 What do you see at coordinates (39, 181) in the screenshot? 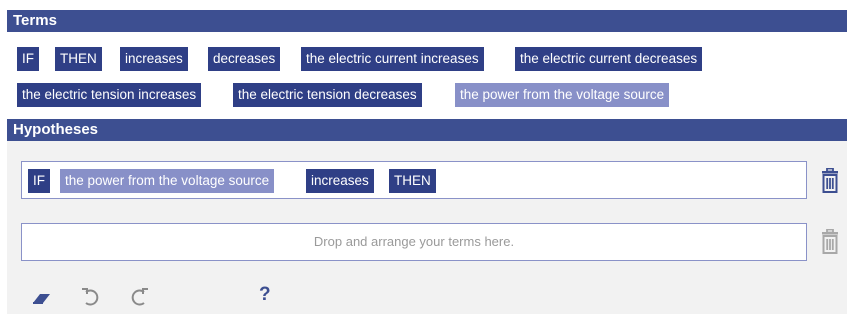
I see `hypothesis-chip-if: IF` at bounding box center [39, 181].